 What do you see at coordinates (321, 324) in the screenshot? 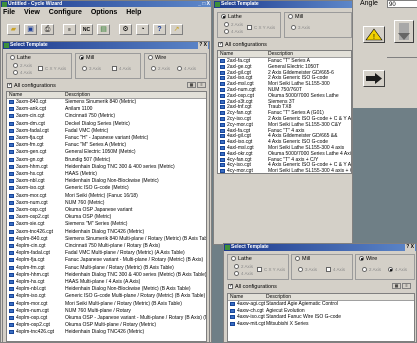
I see `table-row: 4axw-mit.cgt Mitsubishi X Series` at bounding box center [321, 324].